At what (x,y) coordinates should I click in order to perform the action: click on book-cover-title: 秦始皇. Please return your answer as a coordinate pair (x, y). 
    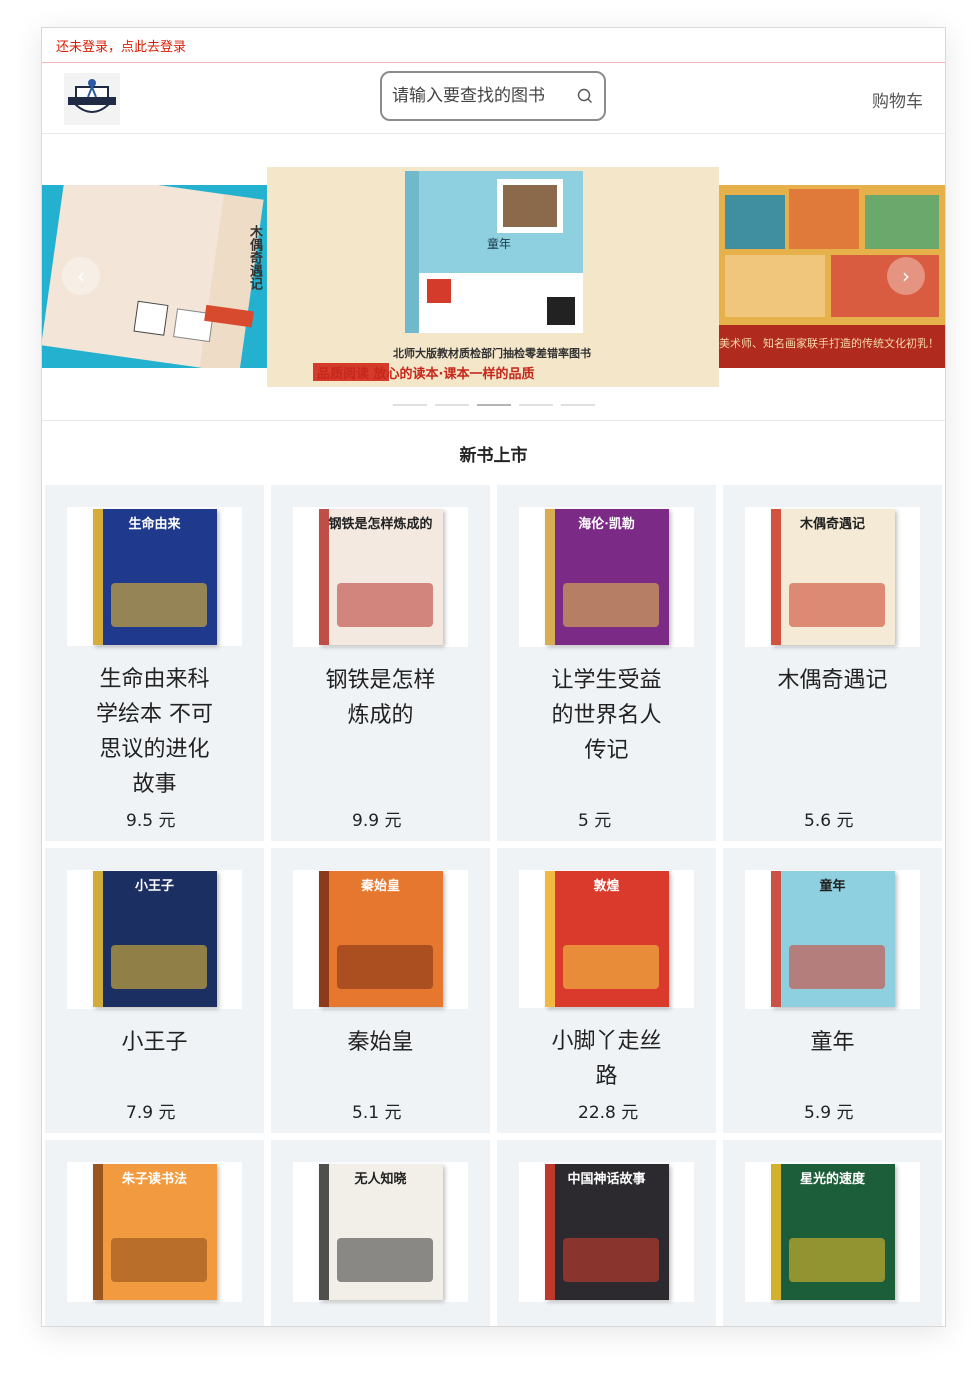
    Looking at the image, I should click on (380, 887).